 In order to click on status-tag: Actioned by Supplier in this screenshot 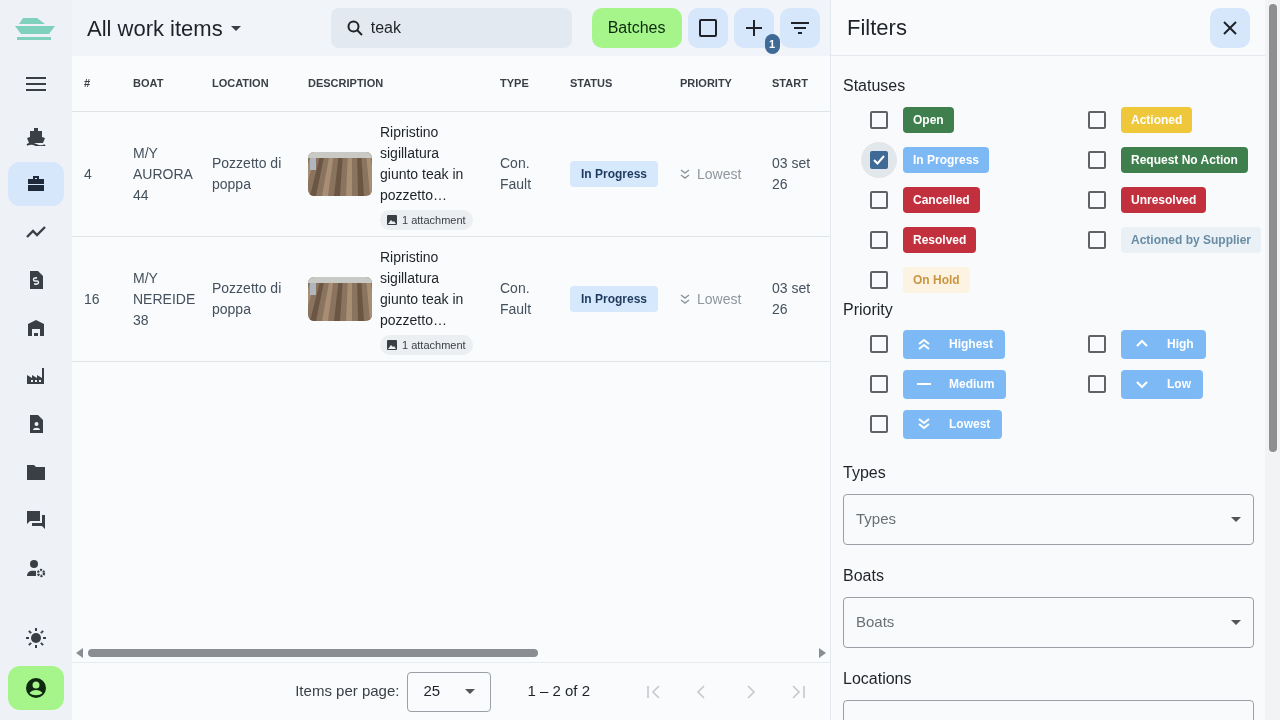, I will do `click(1191, 240)`.